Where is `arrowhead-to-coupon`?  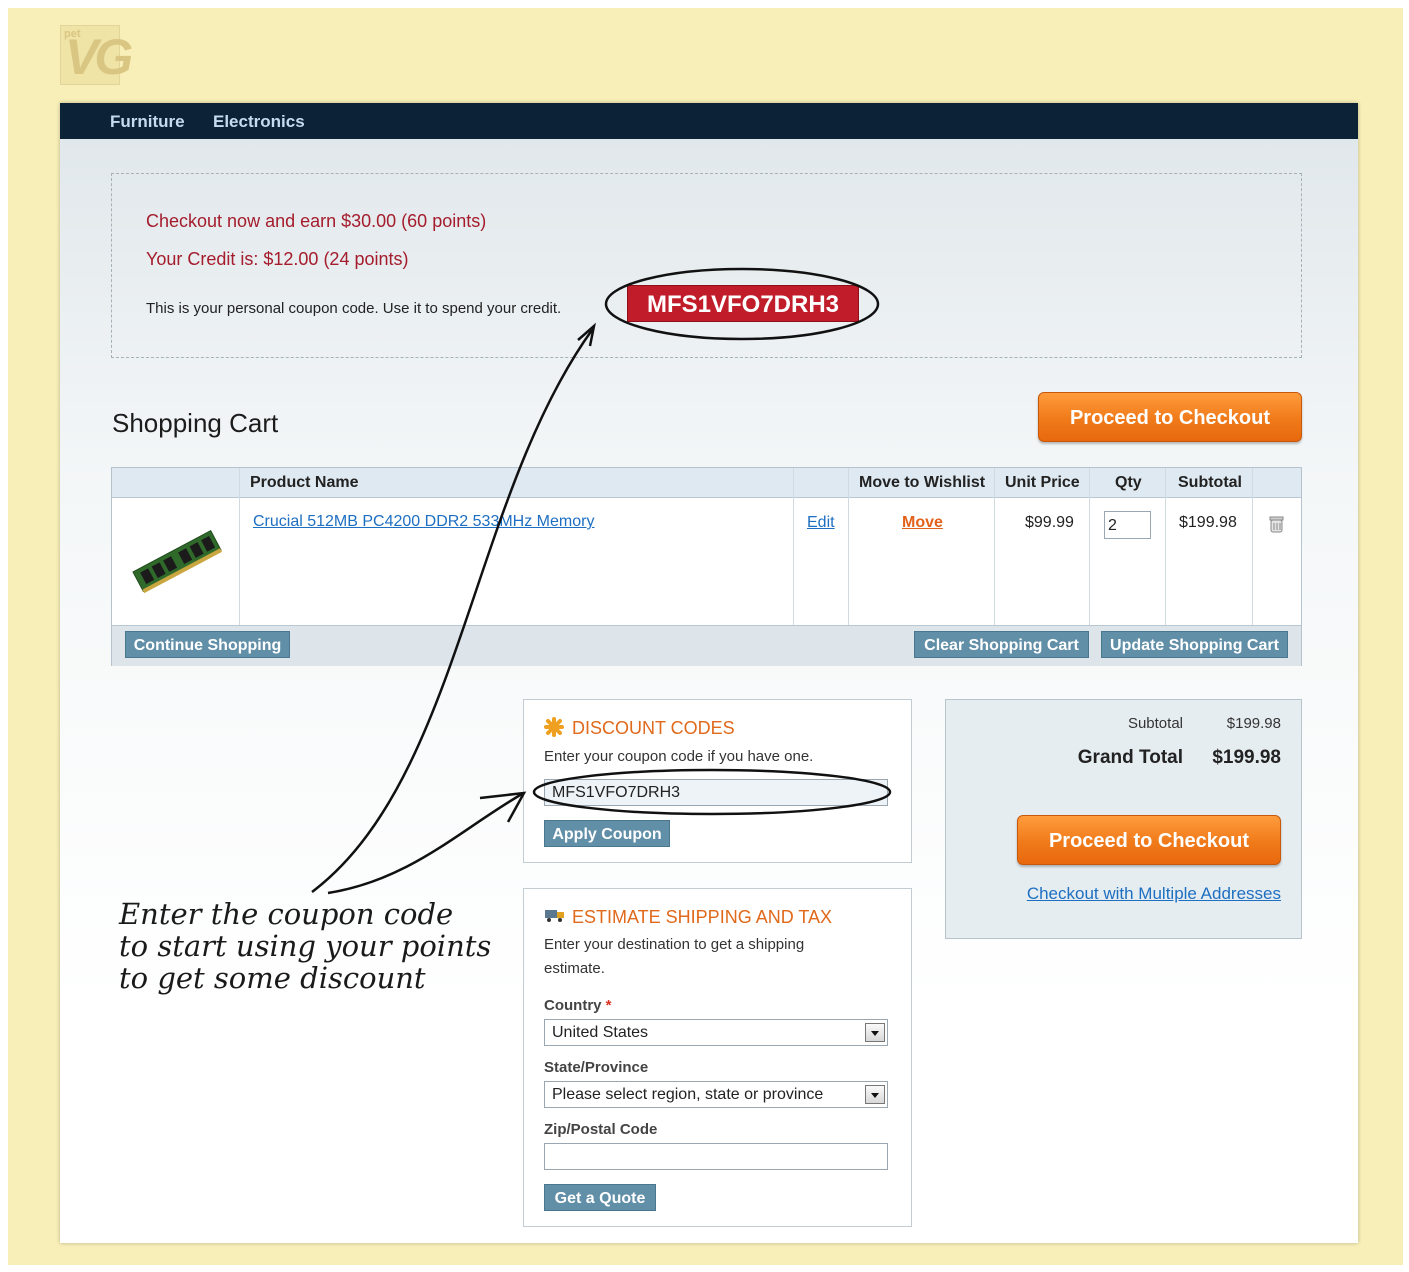 arrowhead-to-coupon is located at coordinates (586, 334).